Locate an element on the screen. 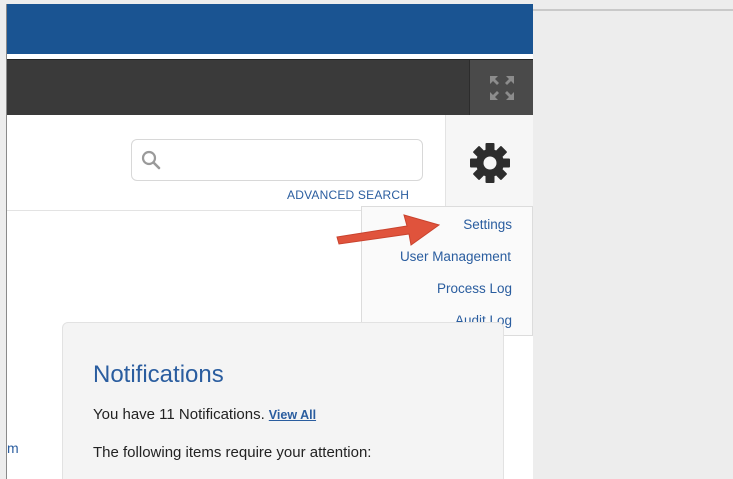 The width and height of the screenshot is (733, 479). fullscreen-icon is located at coordinates (502, 87).